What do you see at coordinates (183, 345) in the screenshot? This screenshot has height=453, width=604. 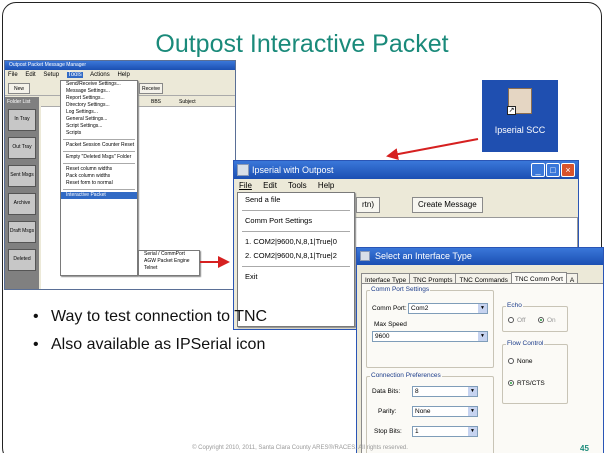 I see `bullet-item: Also available as IPSerial icon` at bounding box center [183, 345].